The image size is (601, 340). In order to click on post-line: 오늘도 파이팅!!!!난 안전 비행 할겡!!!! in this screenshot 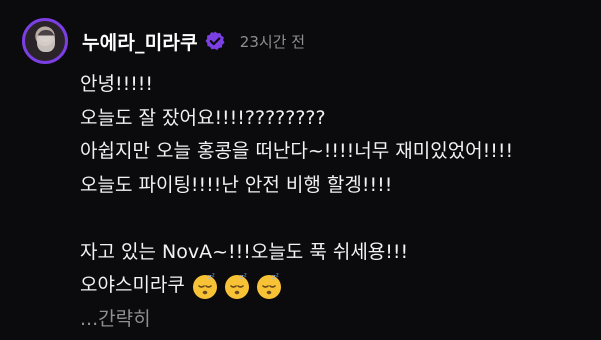, I will do `click(236, 184)`.